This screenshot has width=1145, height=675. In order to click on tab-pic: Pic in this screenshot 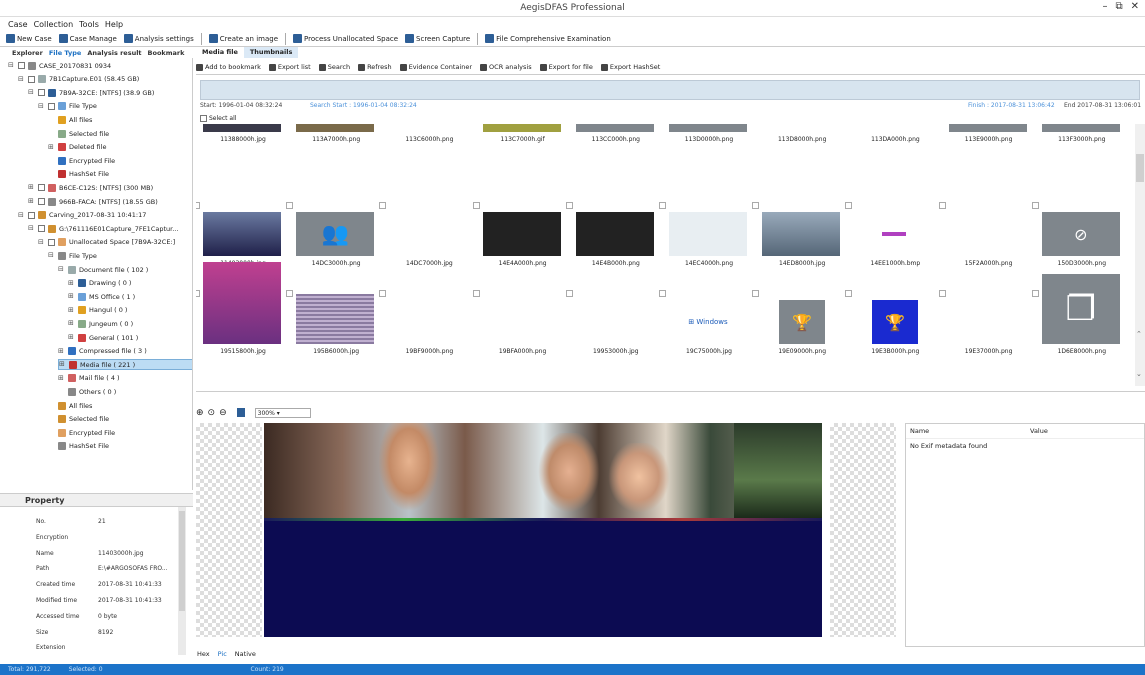, I will do `click(222, 654)`.